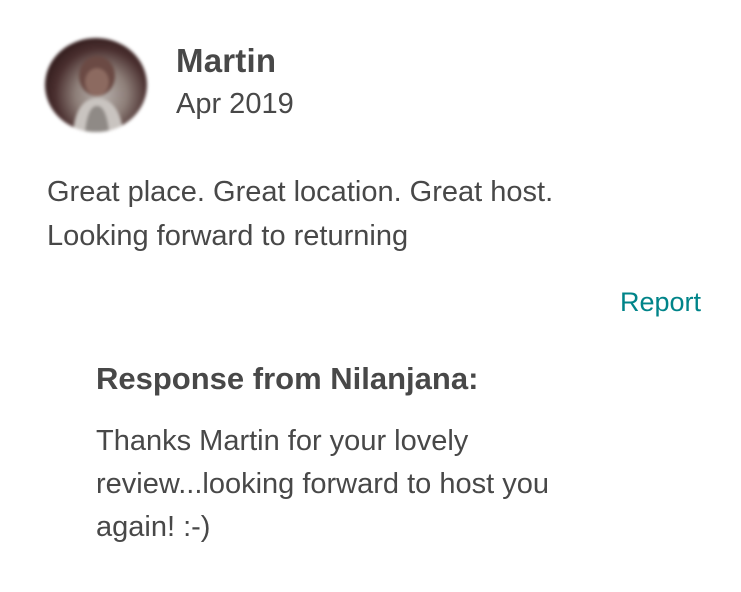 Image resolution: width=741 pixels, height=592 pixels. What do you see at coordinates (98, 94) in the screenshot?
I see `avatar-photo-icon` at bounding box center [98, 94].